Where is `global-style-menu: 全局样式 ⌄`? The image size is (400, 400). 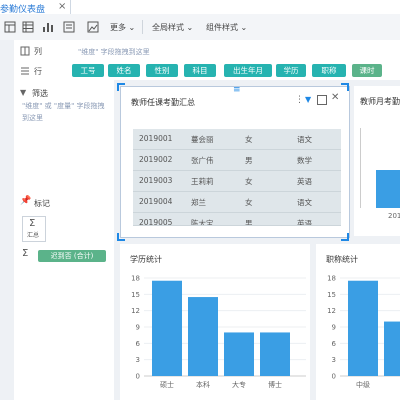 global-style-menu: 全局样式 ⌄ is located at coordinates (172, 27).